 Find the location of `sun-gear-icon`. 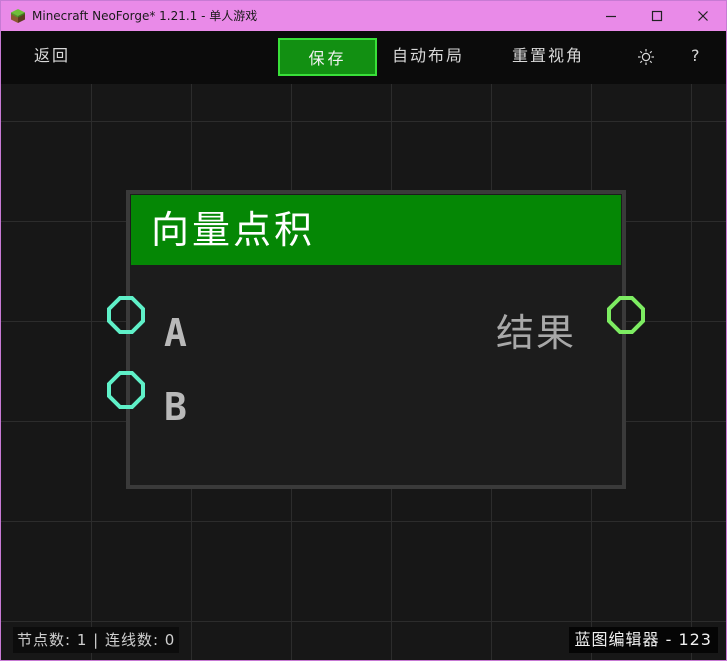

sun-gear-icon is located at coordinates (646, 57).